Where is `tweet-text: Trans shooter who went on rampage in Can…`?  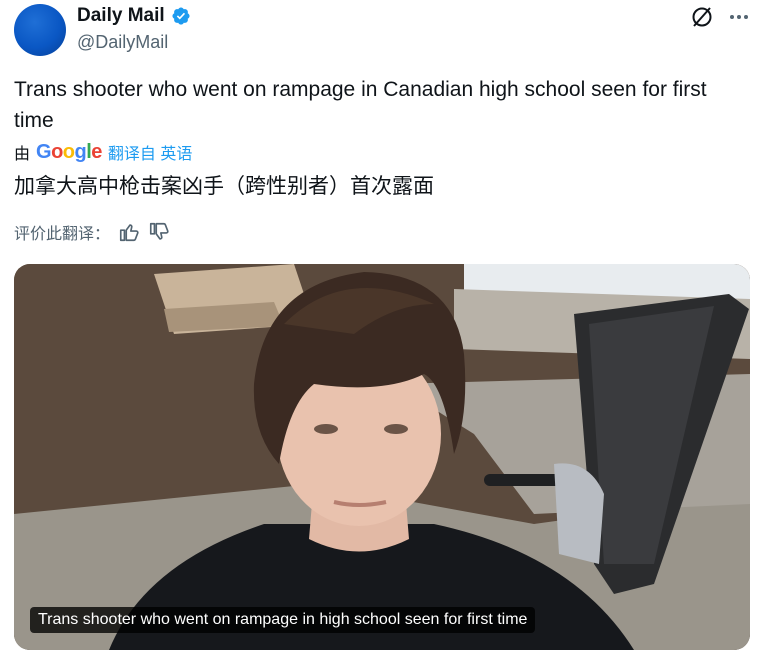
tweet-text: Trans shooter who went on rampage in Can… is located at coordinates (360, 105).